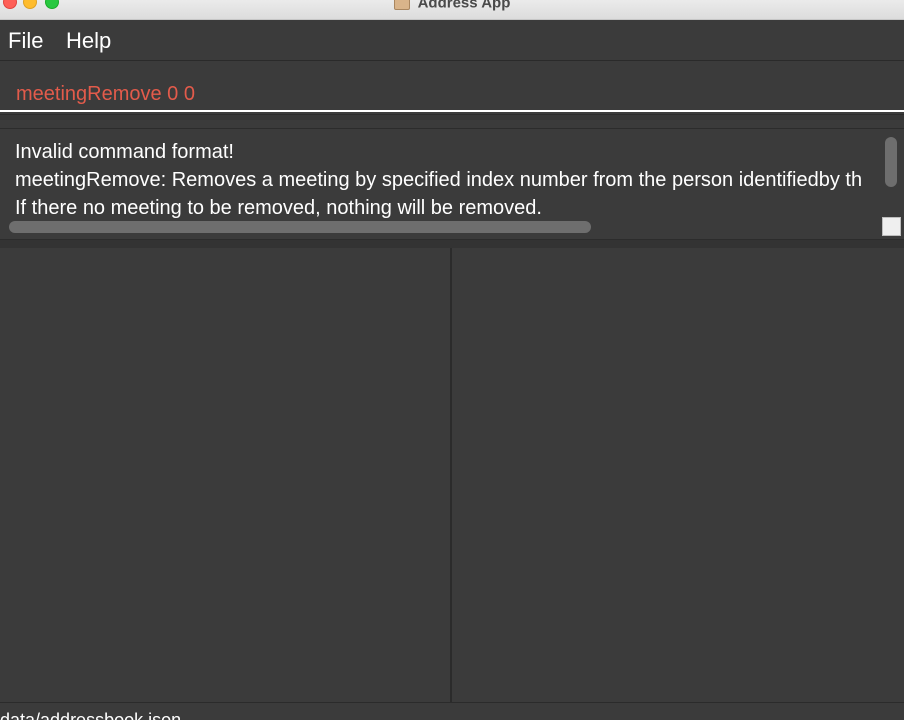 Image resolution: width=904 pixels, height=720 pixels. Describe the element at coordinates (91, 715) in the screenshot. I see `save-location-path: data/addressbook.json` at that location.